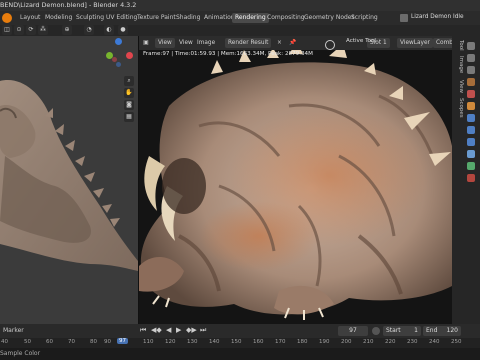  Describe the element at coordinates (43, 30) in the screenshot. I see `pivot-icon: ⁂` at that location.